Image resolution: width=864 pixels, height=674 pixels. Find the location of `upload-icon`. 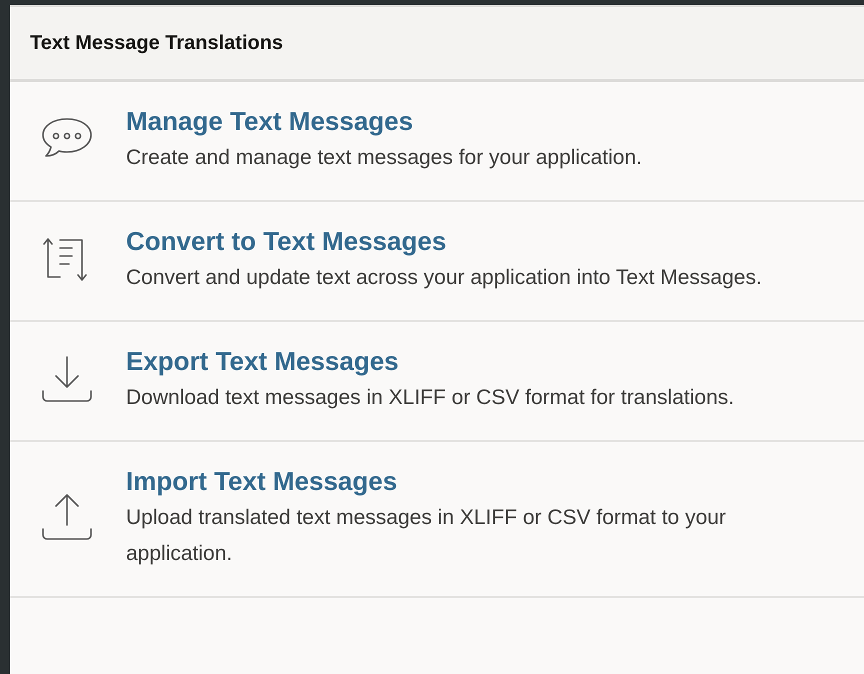

upload-icon is located at coordinates (67, 517).